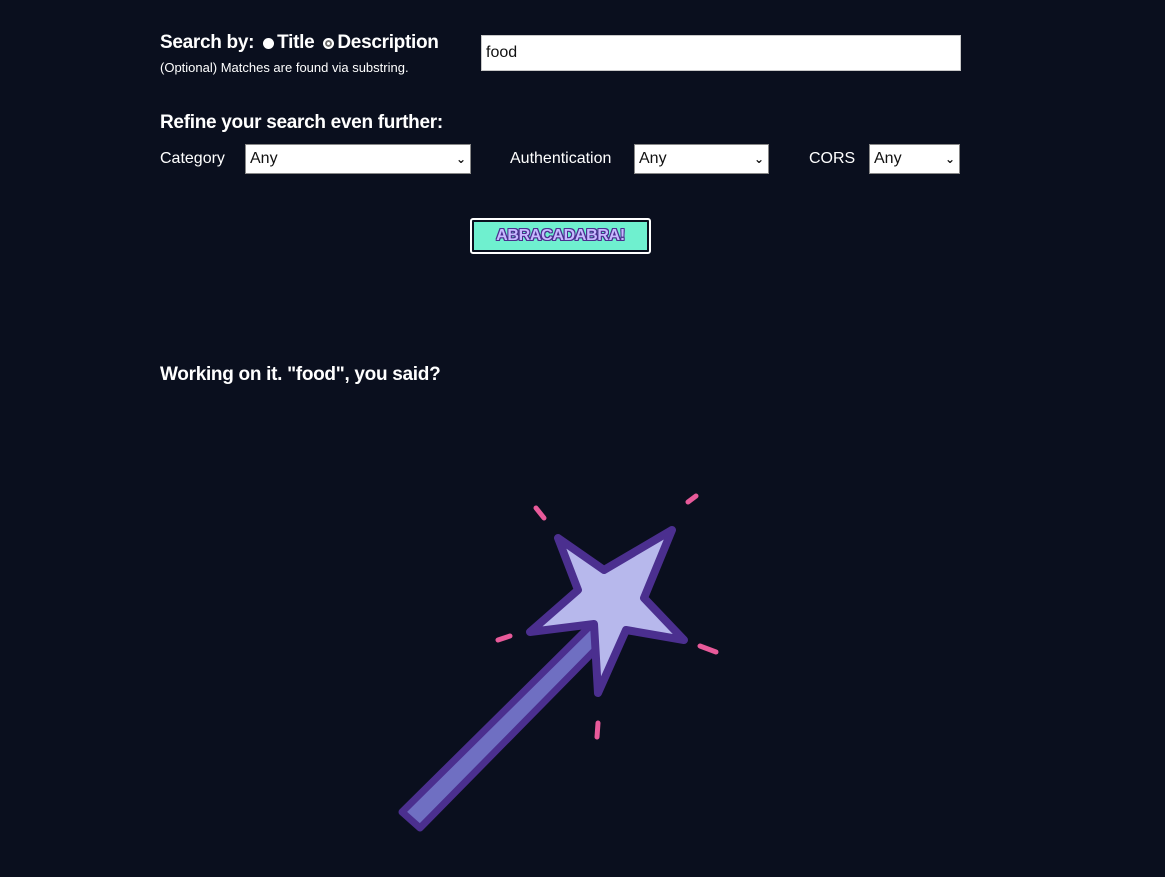 This screenshot has height=877, width=1165. I want to click on category-select: Any ⌄, so click(358, 159).